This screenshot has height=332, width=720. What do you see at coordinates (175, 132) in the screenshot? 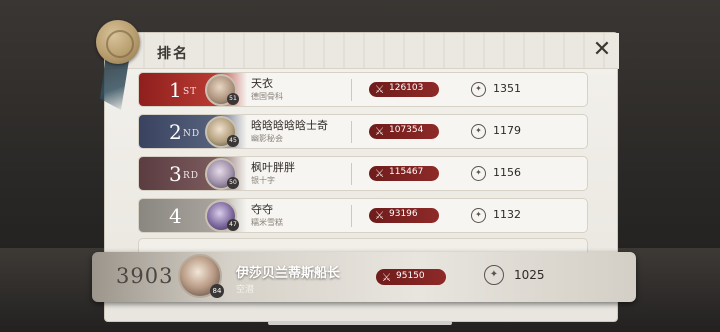
I see `rank-number: 2` at bounding box center [175, 132].